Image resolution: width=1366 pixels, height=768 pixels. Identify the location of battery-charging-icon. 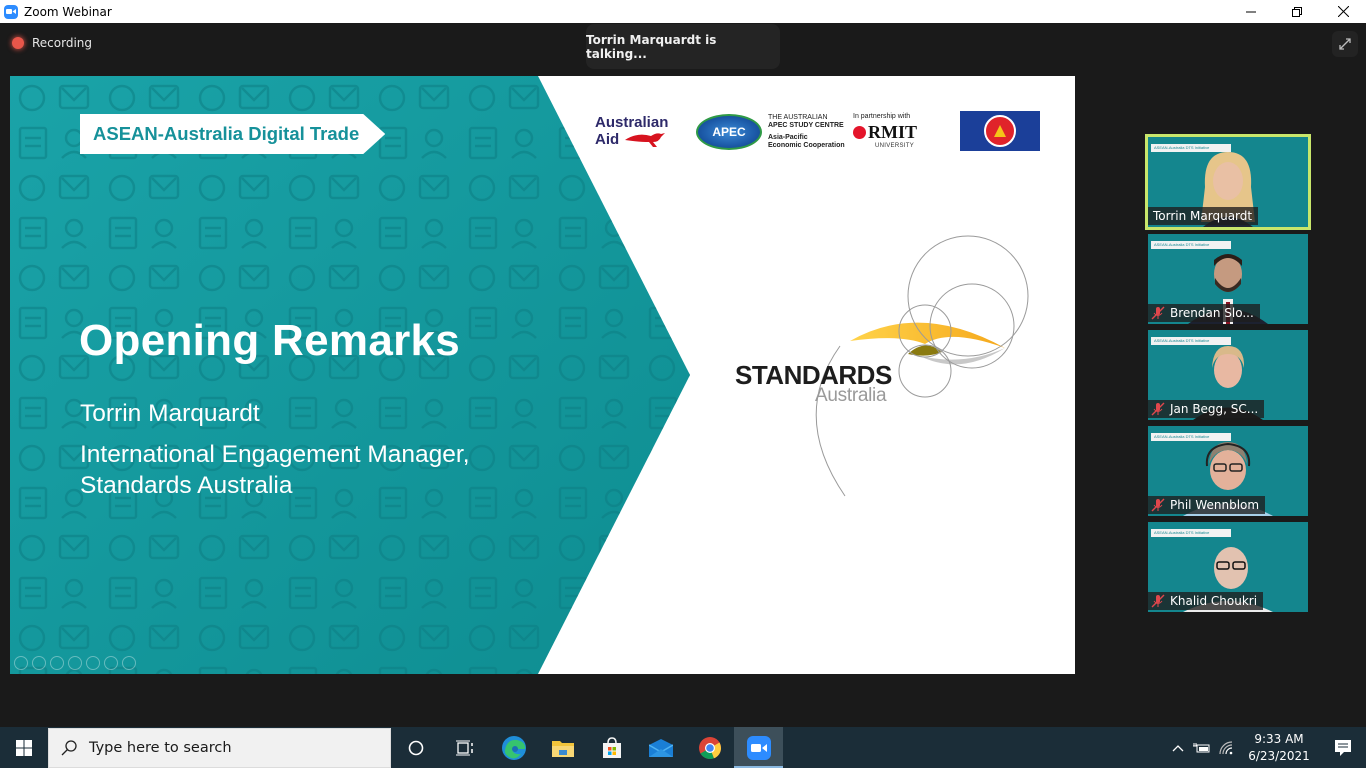
(1201, 747).